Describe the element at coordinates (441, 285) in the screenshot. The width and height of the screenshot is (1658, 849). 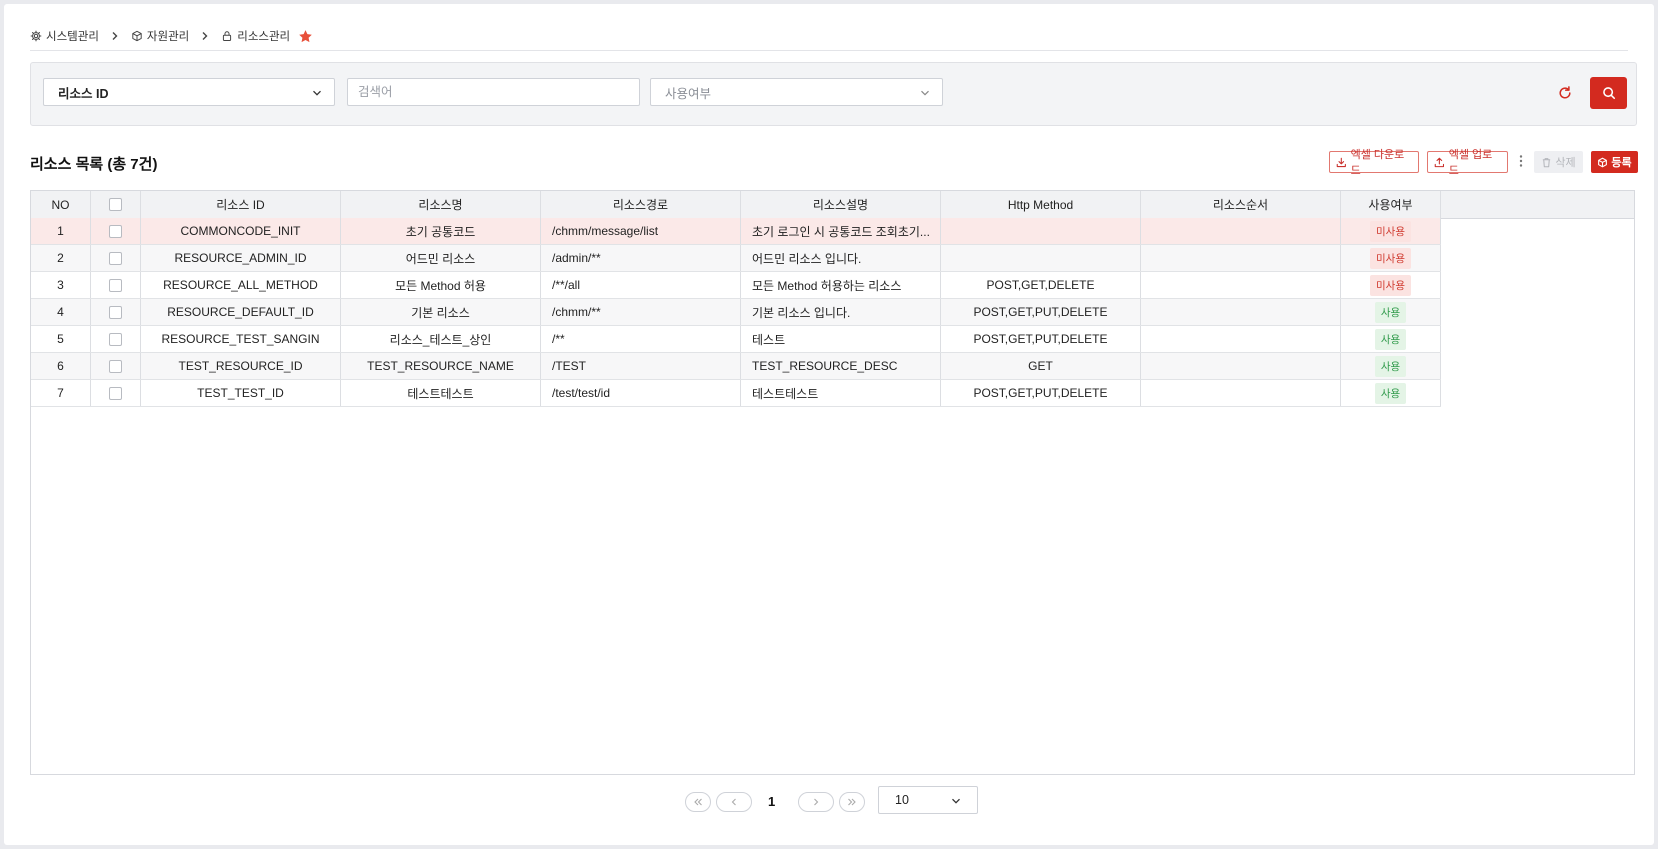
I see `cell-resource-name: 모든 Method 허용` at that location.